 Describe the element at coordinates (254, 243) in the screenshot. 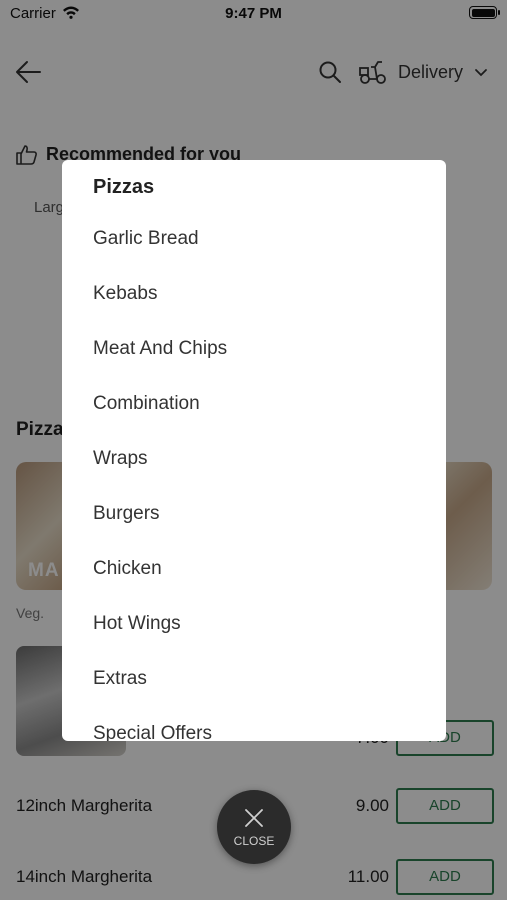

I see `category-item: Garlic Bread` at that location.